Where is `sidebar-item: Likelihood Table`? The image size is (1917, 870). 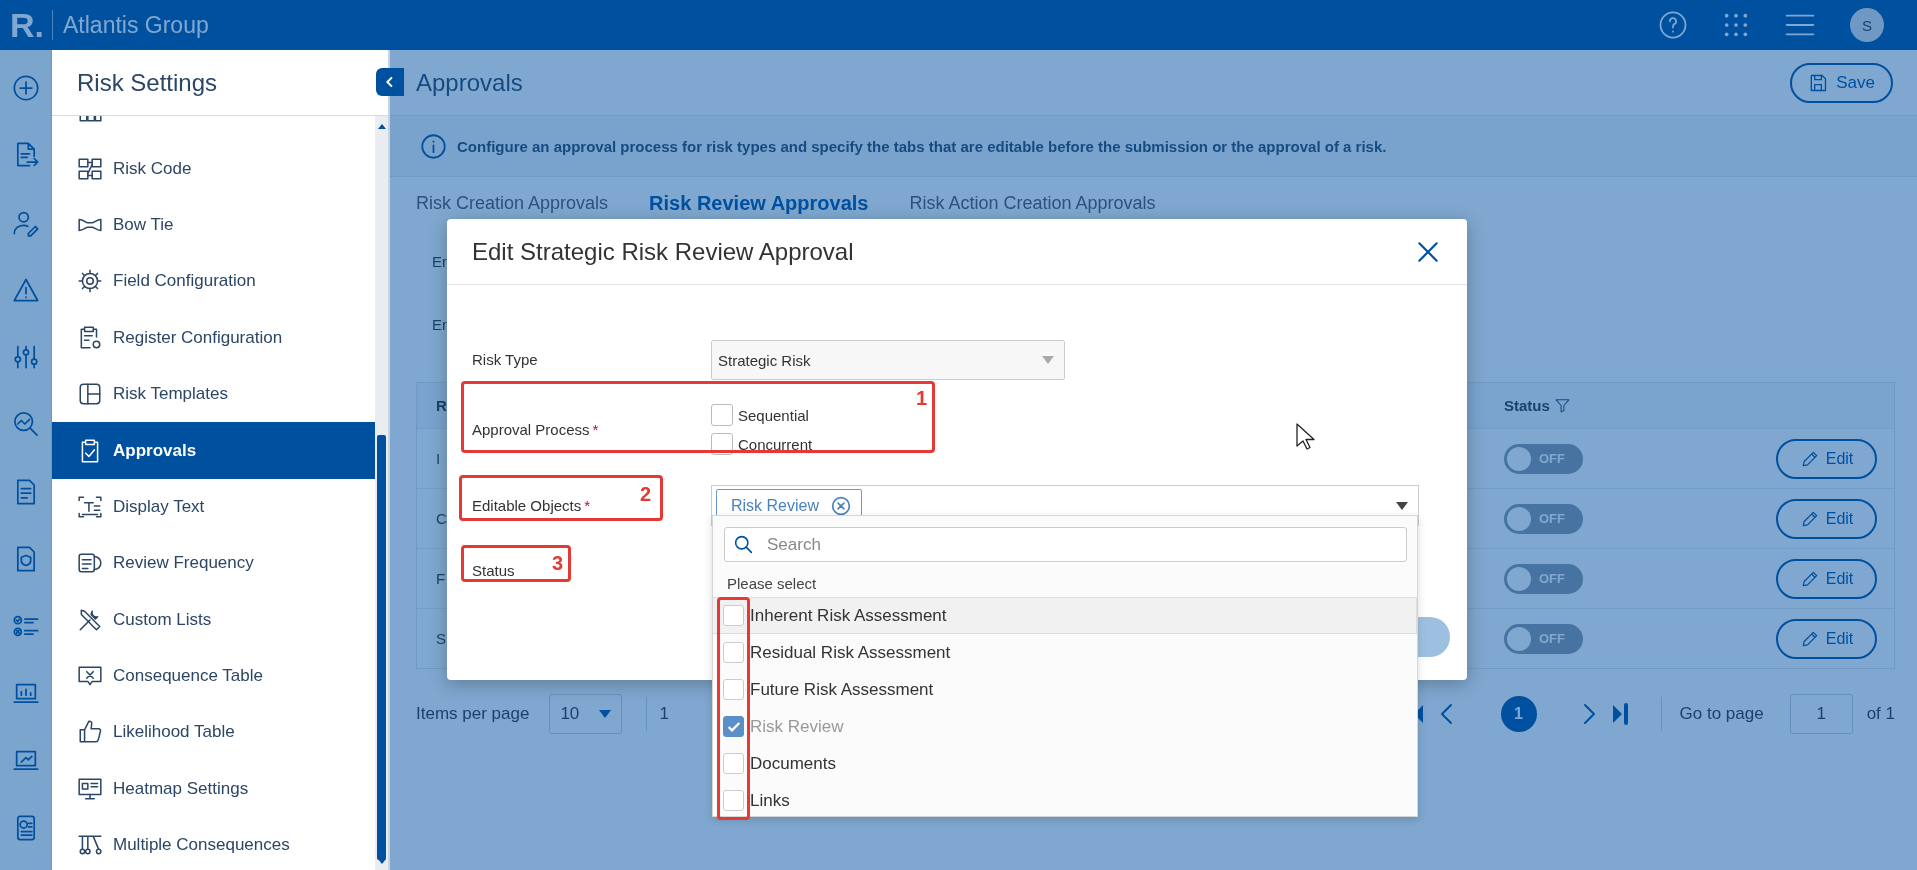 sidebar-item: Likelihood Table is located at coordinates (213, 732).